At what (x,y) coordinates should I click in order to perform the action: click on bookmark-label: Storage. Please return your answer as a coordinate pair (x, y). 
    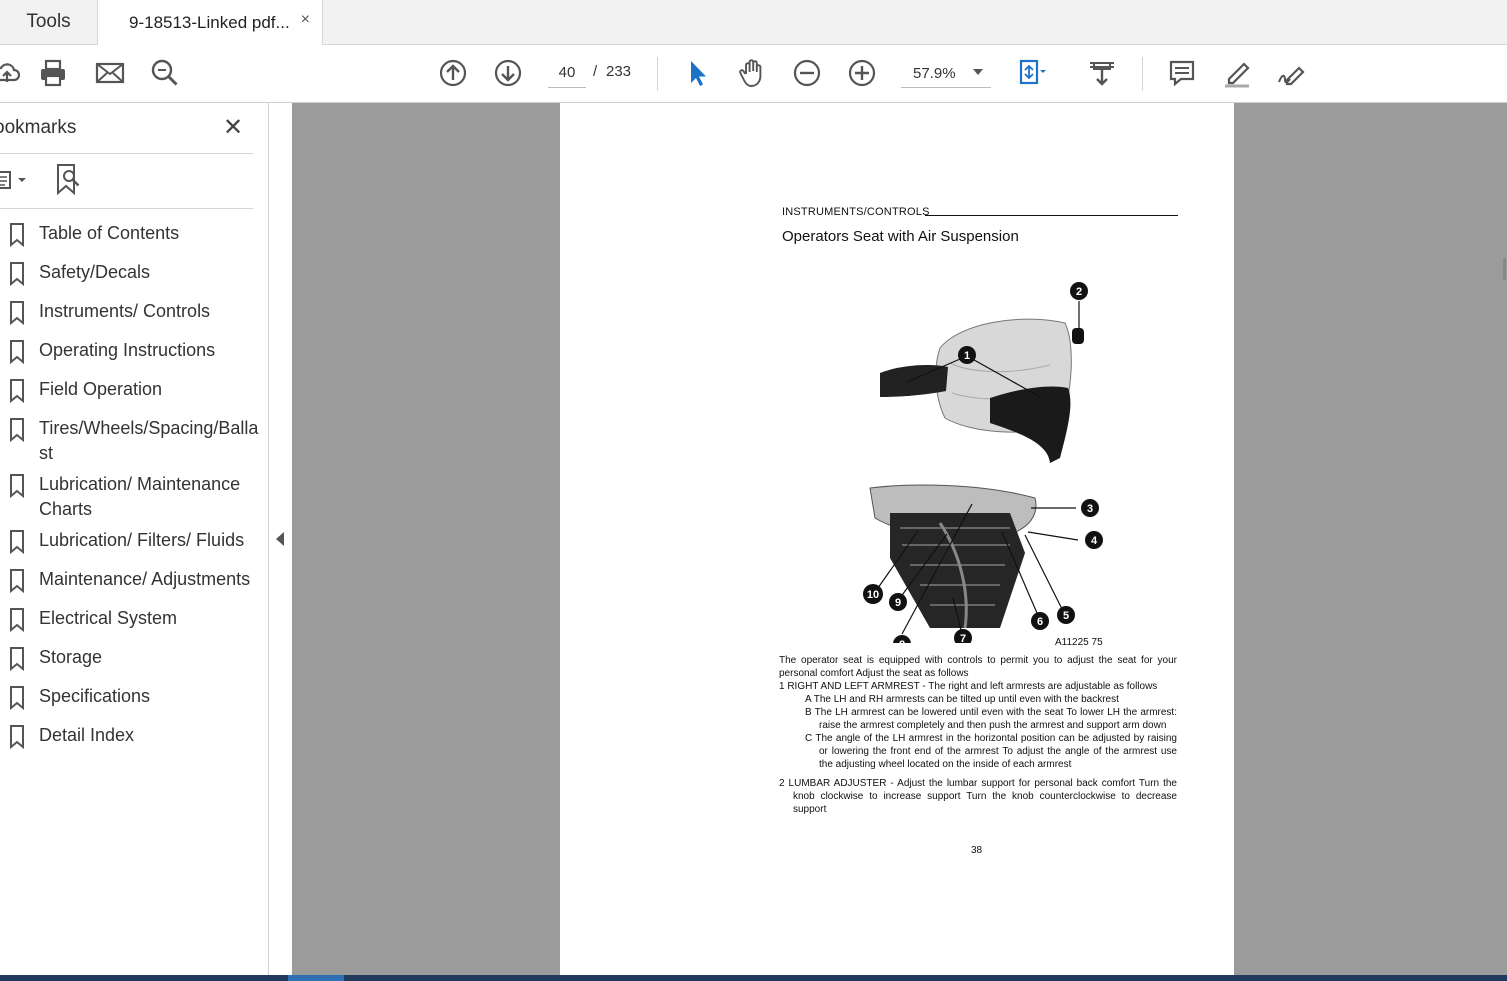
    Looking at the image, I should click on (71, 657).